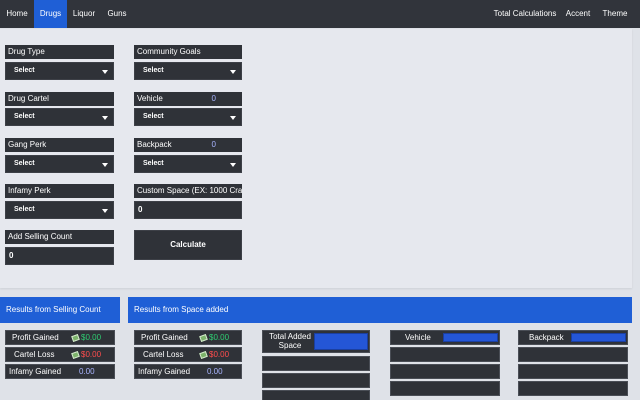 Image resolution: width=640 pixels, height=400 pixels. What do you see at coordinates (59, 164) in the screenshot?
I see `gang-perk-select: Select` at bounding box center [59, 164].